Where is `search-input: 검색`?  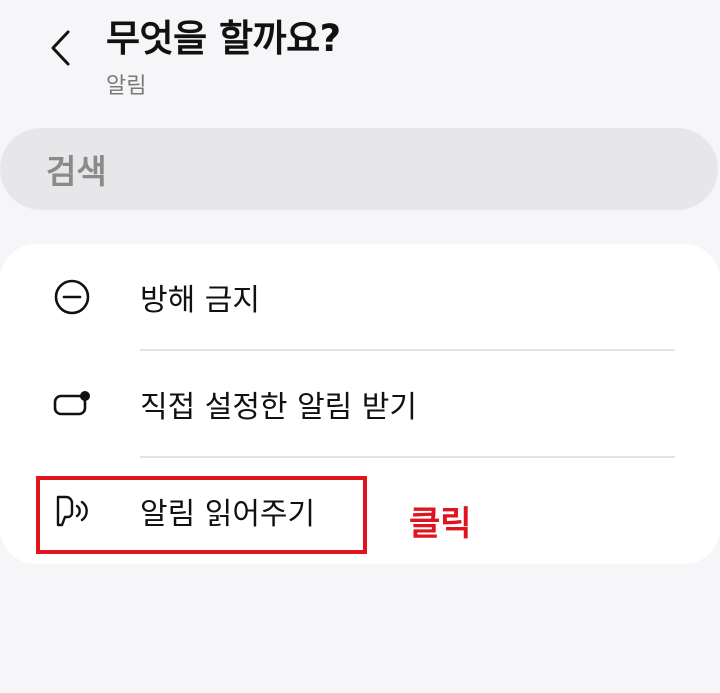 search-input: 검색 is located at coordinates (359, 169).